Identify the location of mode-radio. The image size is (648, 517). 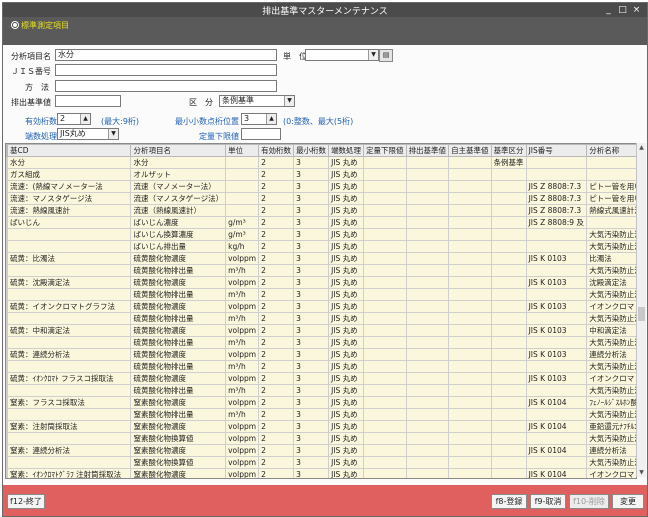
(15, 25).